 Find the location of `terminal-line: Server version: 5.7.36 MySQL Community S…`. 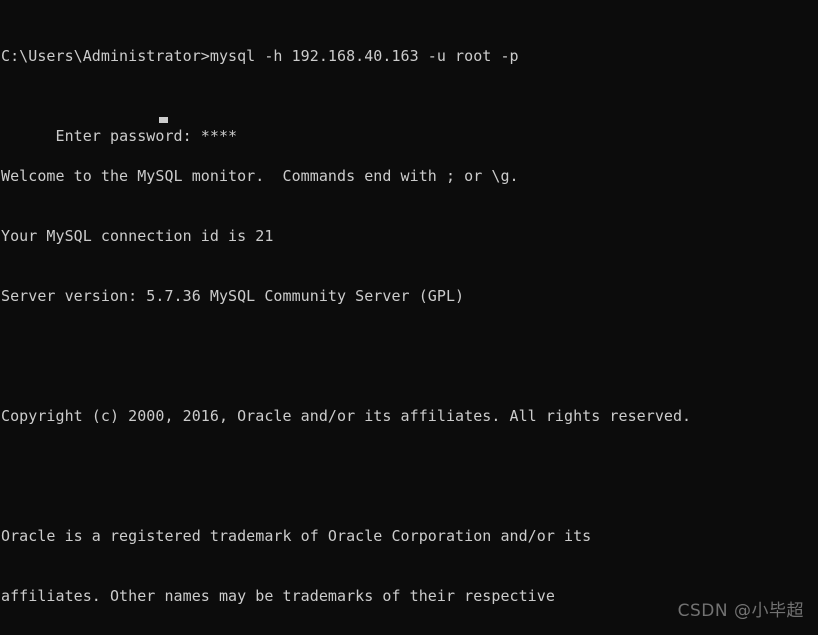

terminal-line: Server version: 5.7.36 MySQL Community S… is located at coordinates (233, 296).